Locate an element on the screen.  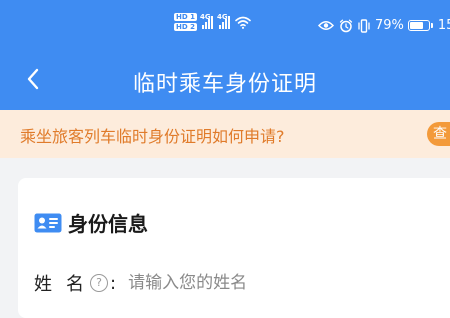
name-input is located at coordinates (253, 283).